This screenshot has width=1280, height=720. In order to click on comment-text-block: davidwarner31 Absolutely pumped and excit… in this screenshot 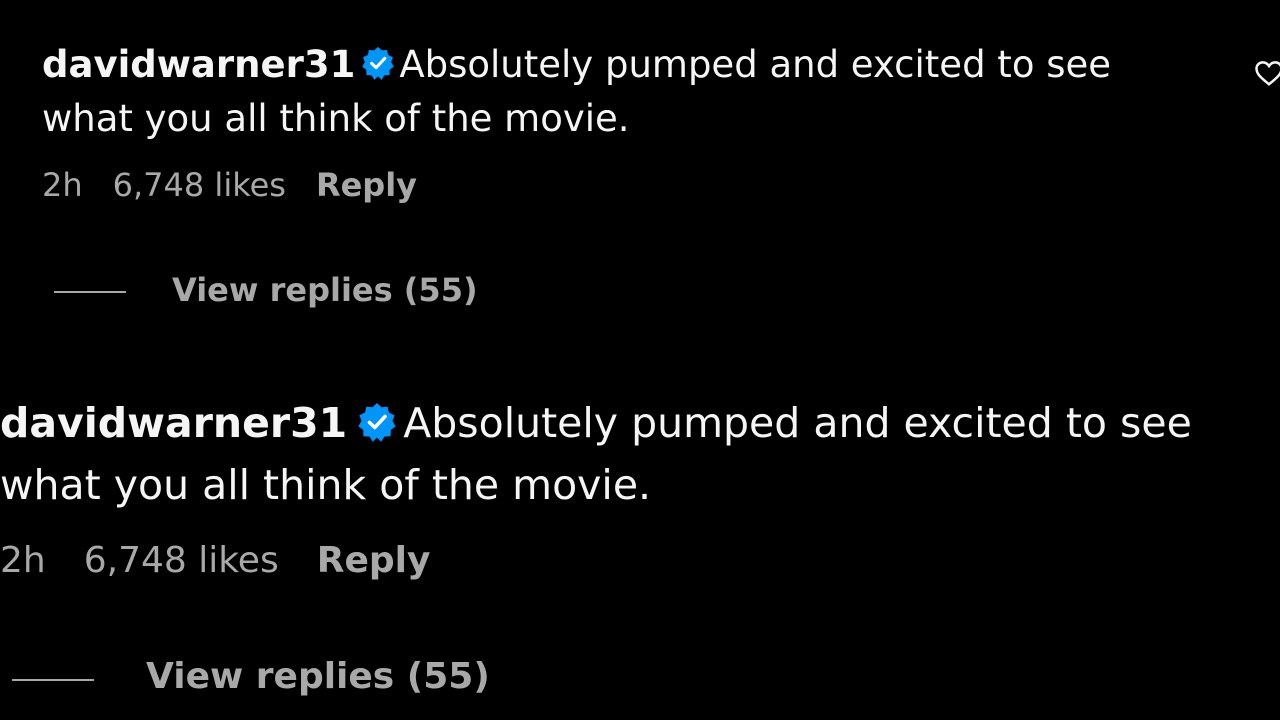, I will do `click(622, 92)`.